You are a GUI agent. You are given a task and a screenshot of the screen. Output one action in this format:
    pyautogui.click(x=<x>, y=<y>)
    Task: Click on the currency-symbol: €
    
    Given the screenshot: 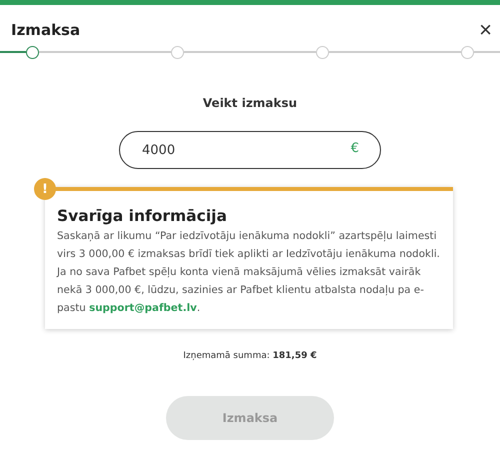 What is the action you would take?
    pyautogui.click(x=354, y=148)
    